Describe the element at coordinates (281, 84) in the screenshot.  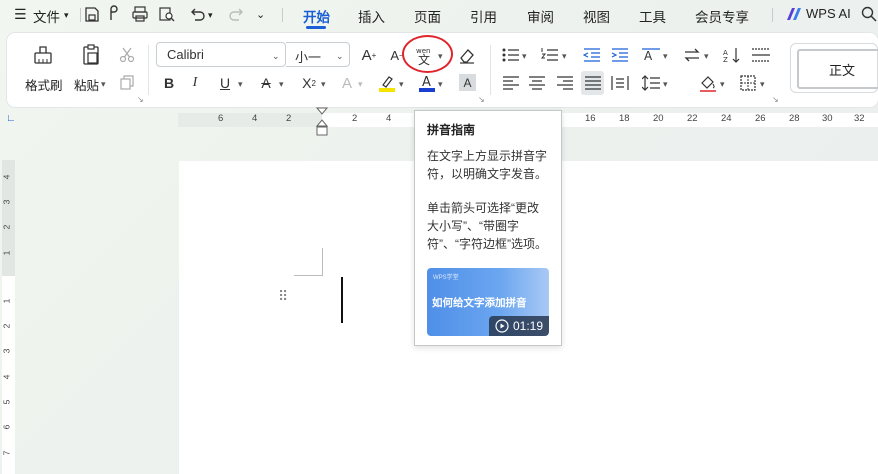
I see `strikethrough-chevron-icon: ▾` at that location.